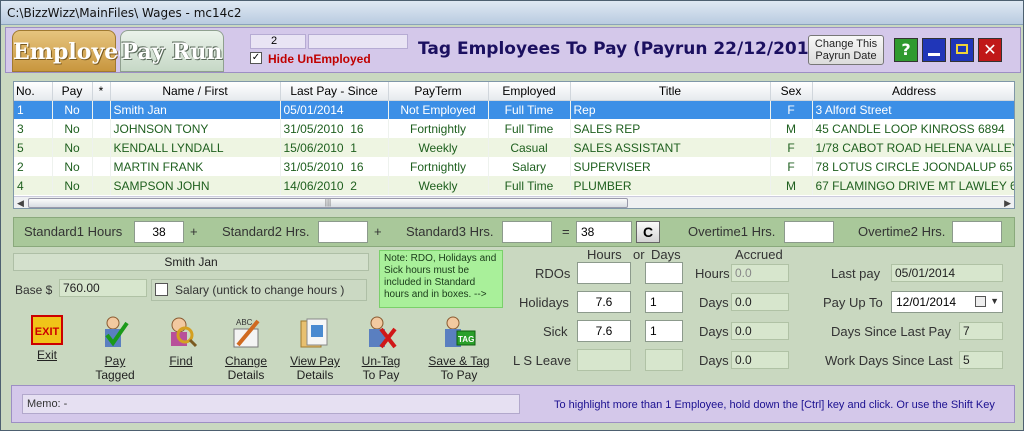  Describe the element at coordinates (161, 289) in the screenshot. I see `salary-checkbox` at that location.